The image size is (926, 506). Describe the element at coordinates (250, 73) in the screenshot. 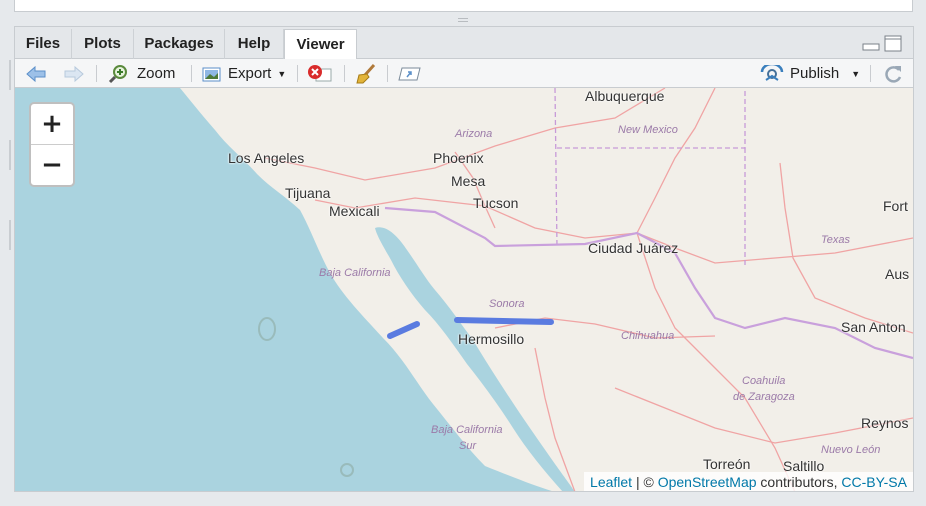

I see `export-label: Export` at that location.